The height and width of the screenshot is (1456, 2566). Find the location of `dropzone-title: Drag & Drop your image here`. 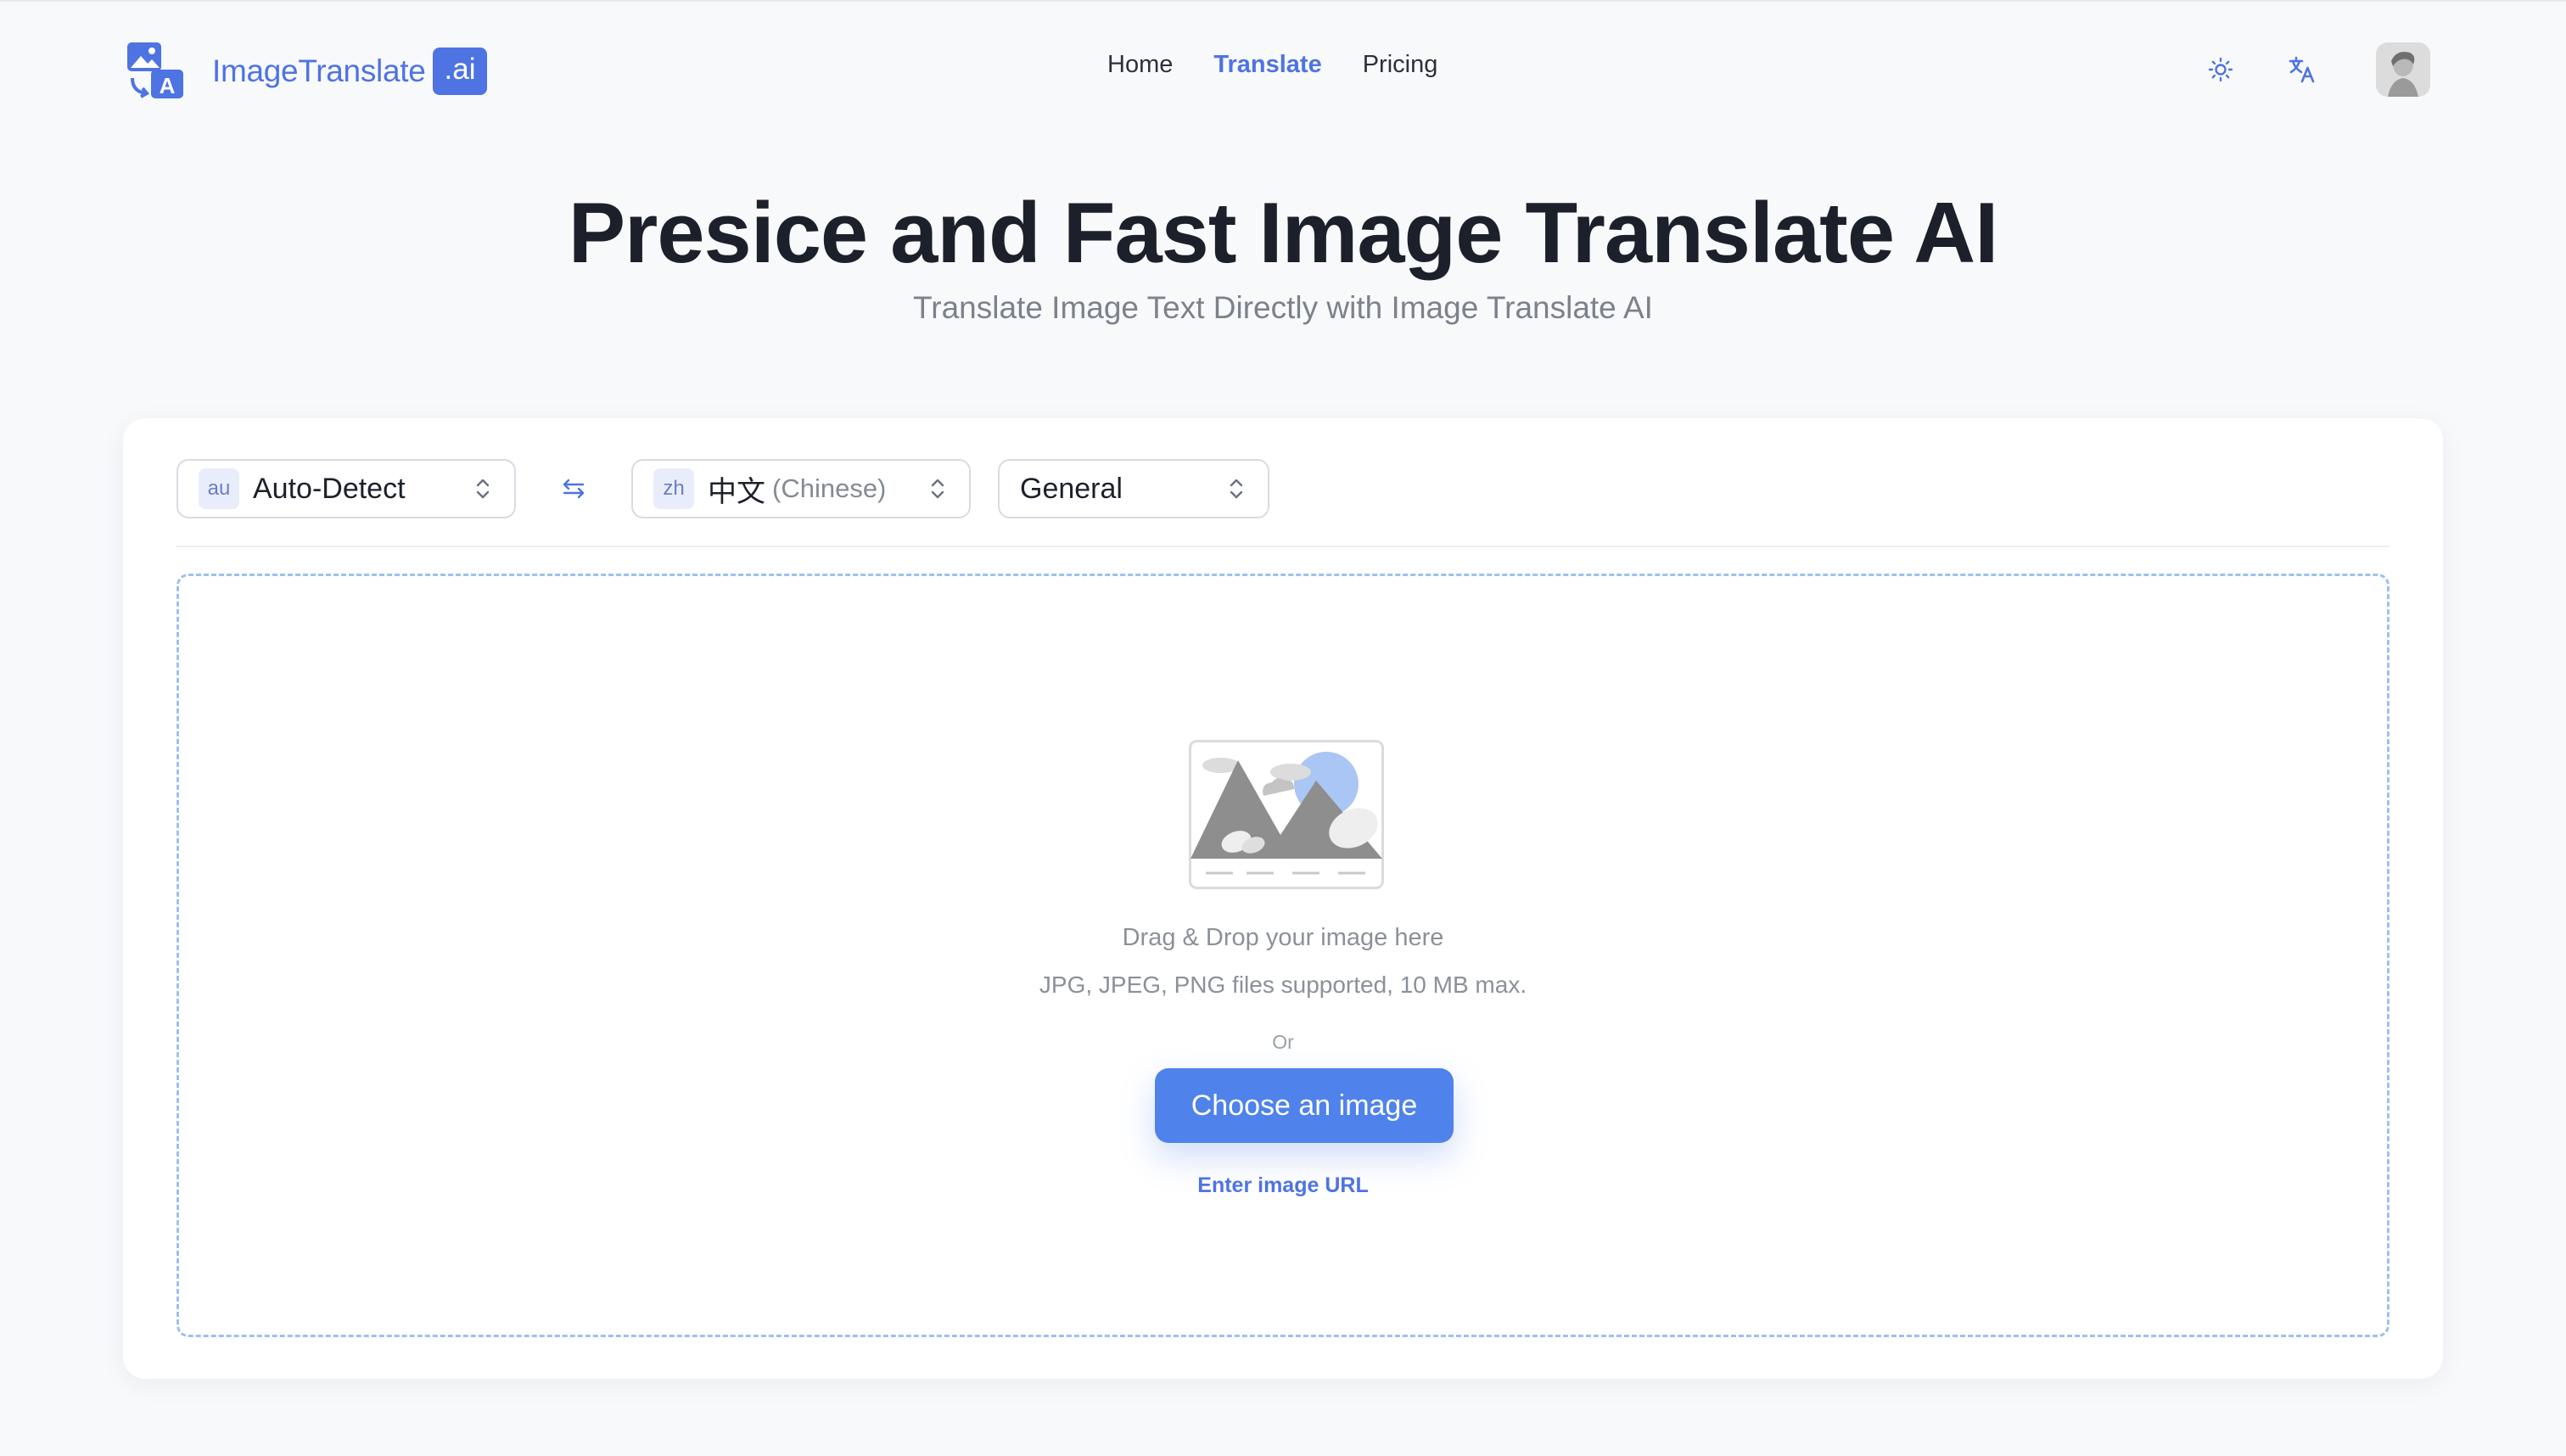

dropzone-title: Drag & Drop your image here is located at coordinates (1283, 937).